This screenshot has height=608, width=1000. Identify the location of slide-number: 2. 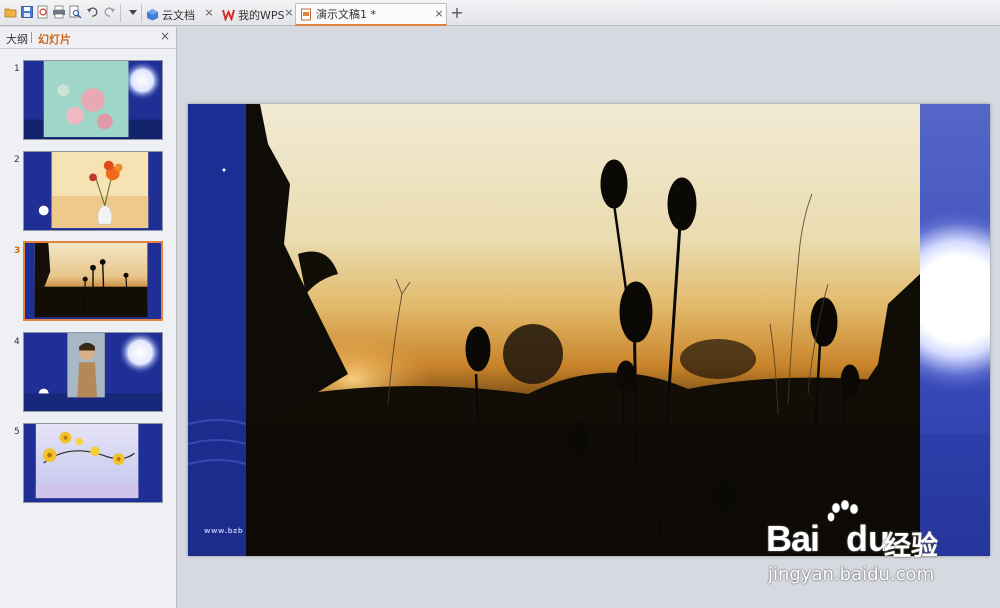
(17, 160).